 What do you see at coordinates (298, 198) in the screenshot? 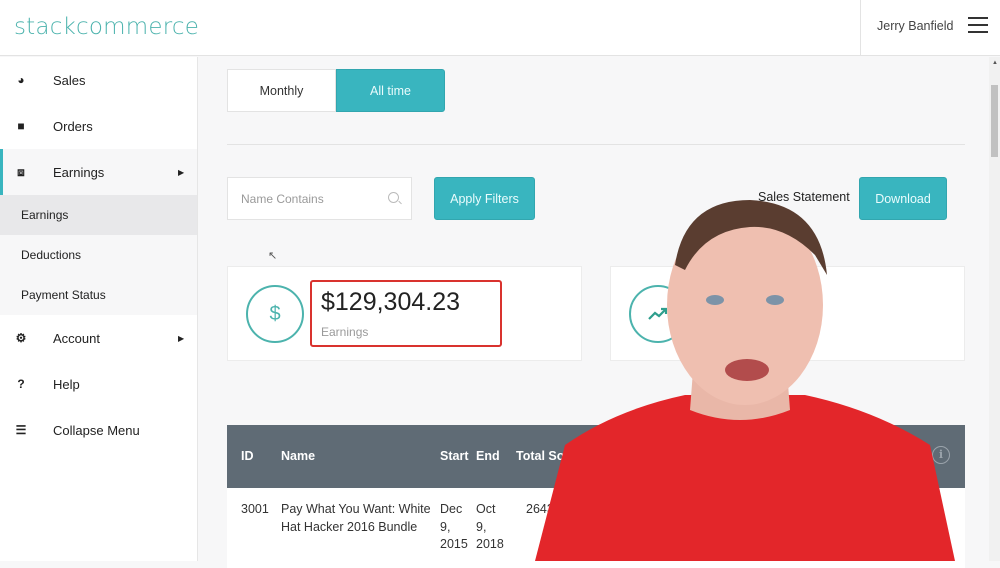
I see `name-contains-input` at bounding box center [298, 198].